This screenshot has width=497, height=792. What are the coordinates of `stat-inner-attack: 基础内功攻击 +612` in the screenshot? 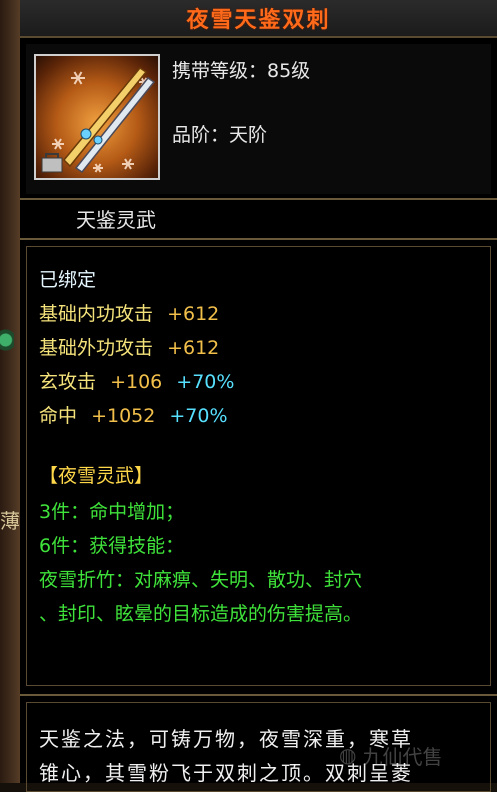 It's located at (133, 312).